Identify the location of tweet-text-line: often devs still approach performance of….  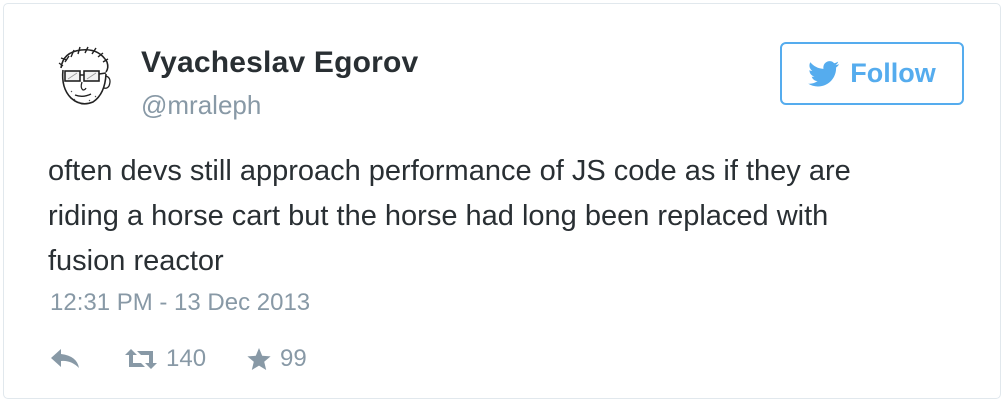
(449, 171).